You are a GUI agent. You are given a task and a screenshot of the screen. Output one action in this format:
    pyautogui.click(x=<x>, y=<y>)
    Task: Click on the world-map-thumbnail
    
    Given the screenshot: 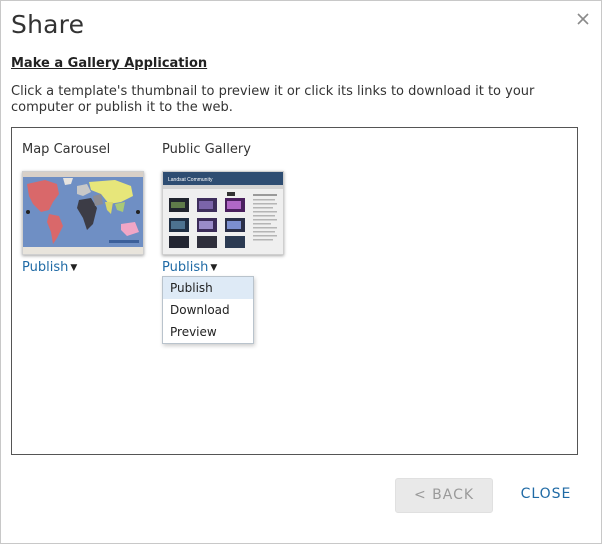 What is the action you would take?
    pyautogui.click(x=83, y=213)
    